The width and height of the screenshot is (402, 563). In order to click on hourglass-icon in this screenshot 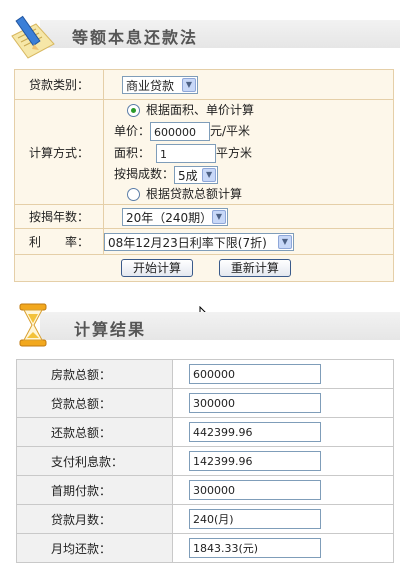, I will do `click(33, 325)`.